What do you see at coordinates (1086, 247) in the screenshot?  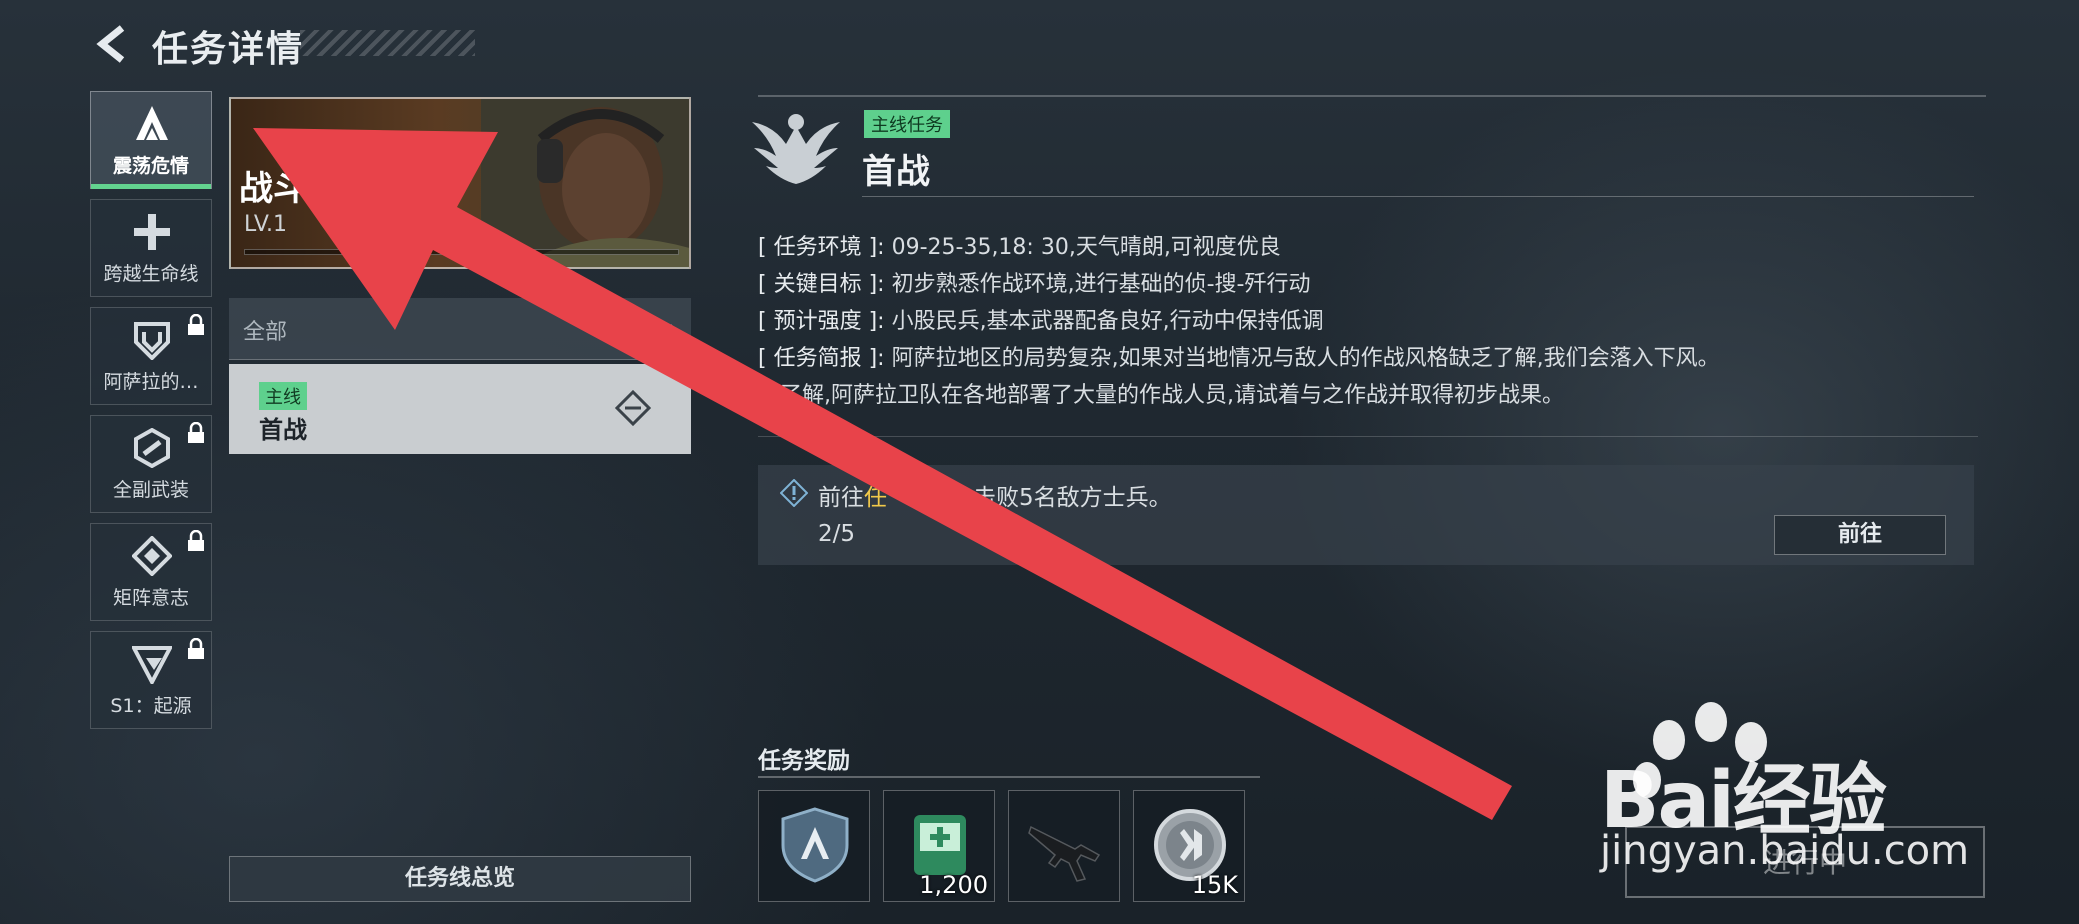 I see `info-value: 09-25-35,18: 30,天气晴朗,可视度优良` at bounding box center [1086, 247].